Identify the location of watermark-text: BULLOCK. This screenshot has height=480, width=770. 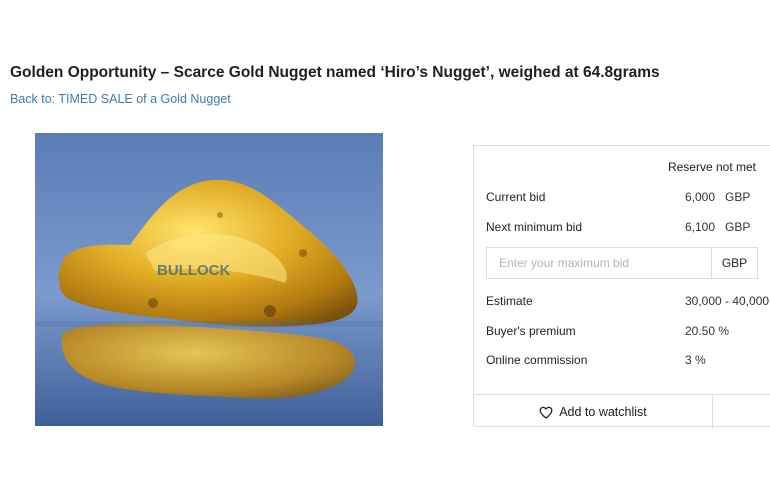
(193, 270).